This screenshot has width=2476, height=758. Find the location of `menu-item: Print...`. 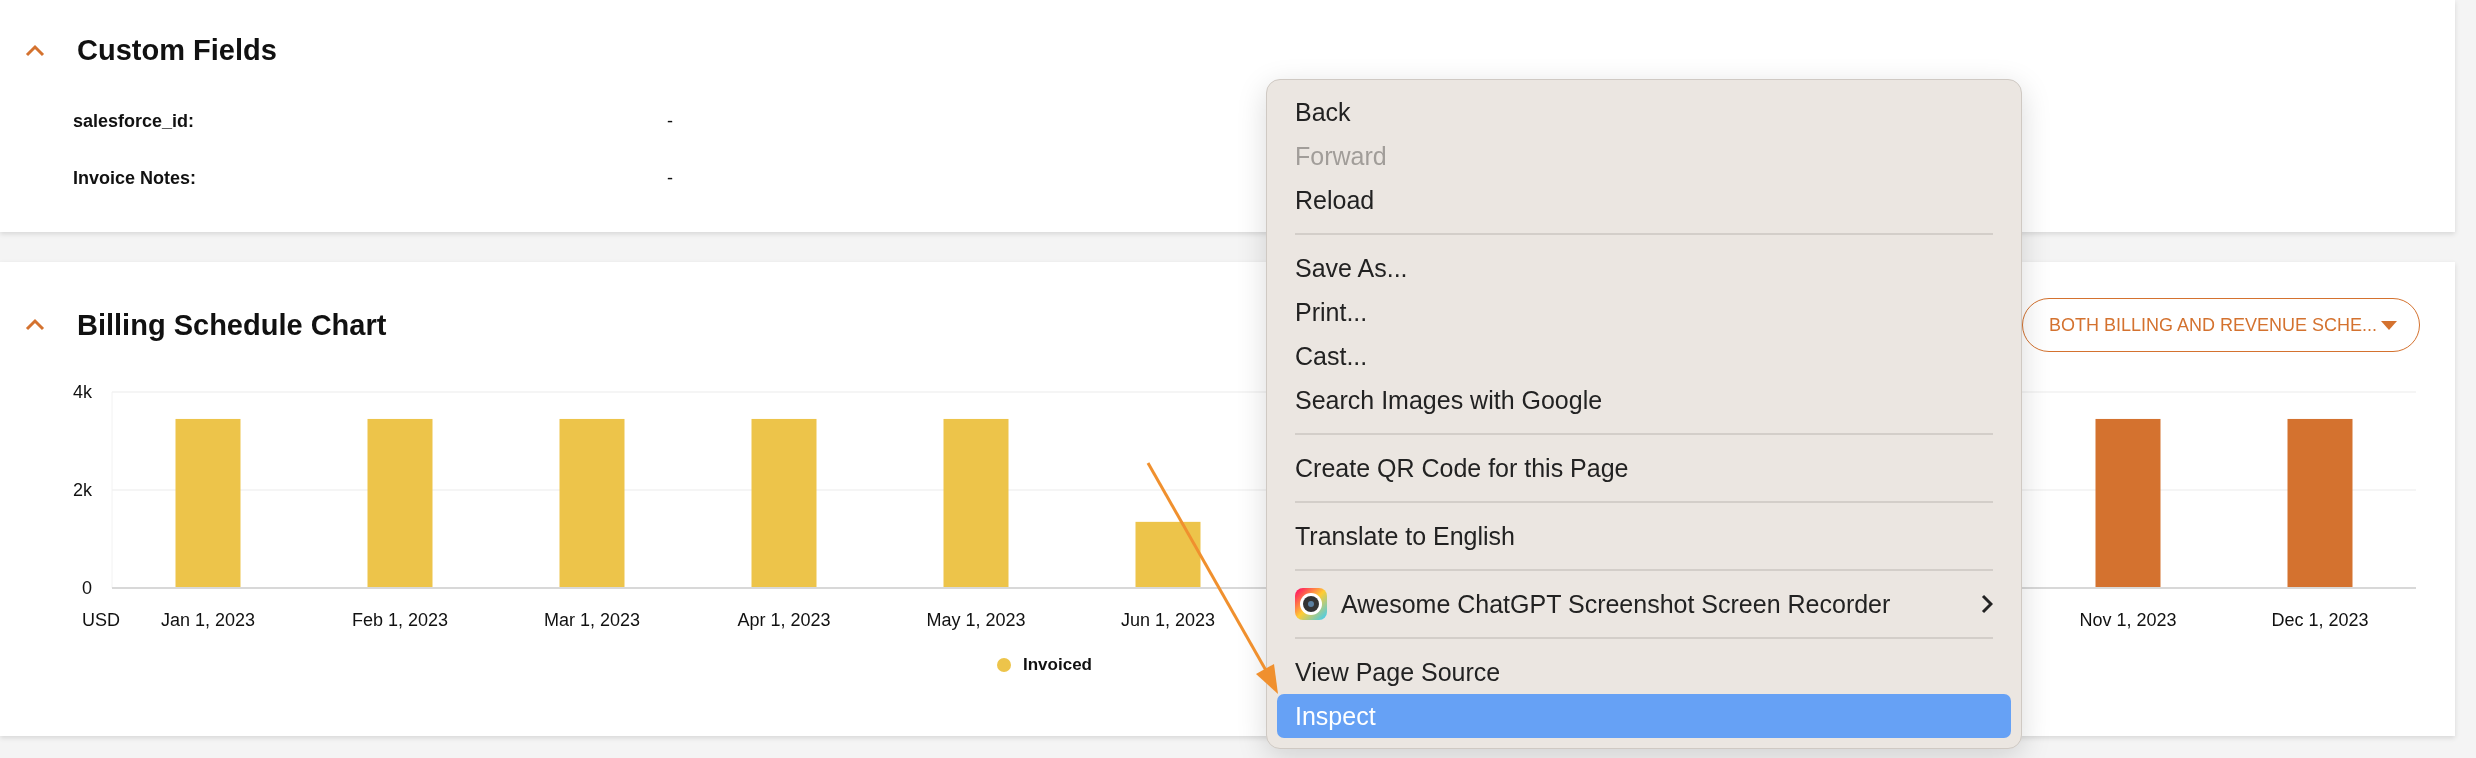

menu-item: Print... is located at coordinates (1644, 312).